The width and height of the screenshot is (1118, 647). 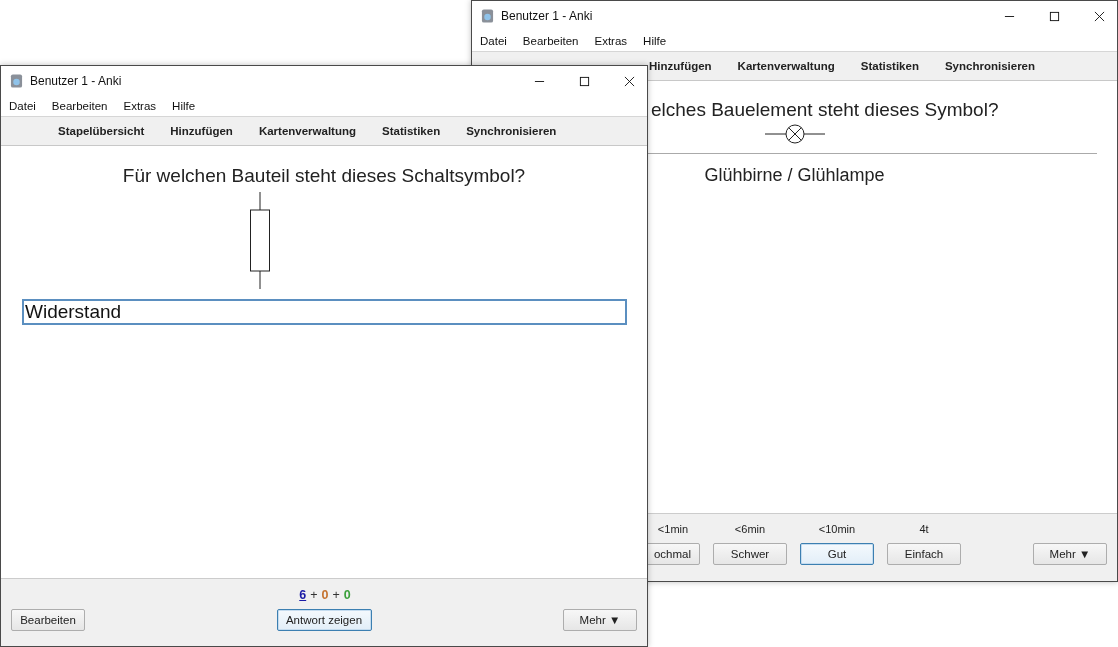 I want to click on lamp-symbol-icon, so click(x=794, y=134).